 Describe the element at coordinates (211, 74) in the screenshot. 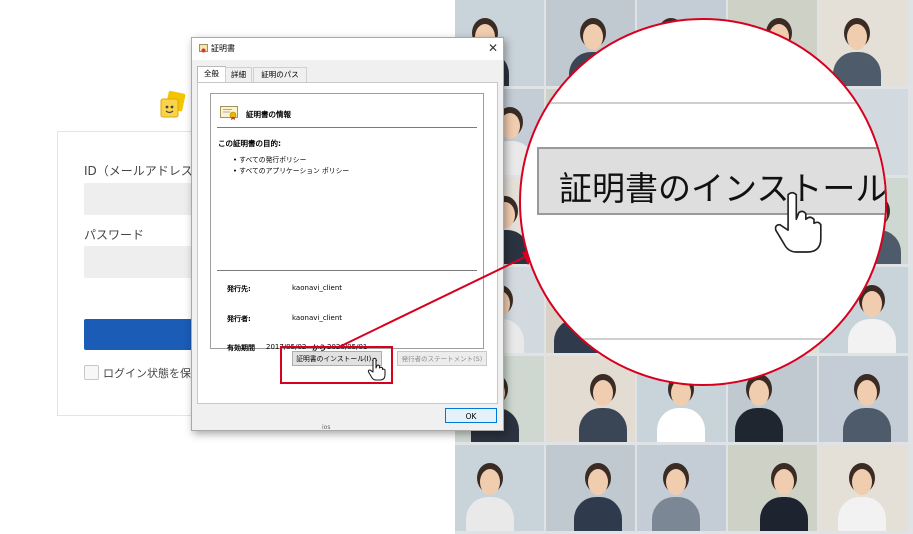

I see `tab-general: 全般` at that location.